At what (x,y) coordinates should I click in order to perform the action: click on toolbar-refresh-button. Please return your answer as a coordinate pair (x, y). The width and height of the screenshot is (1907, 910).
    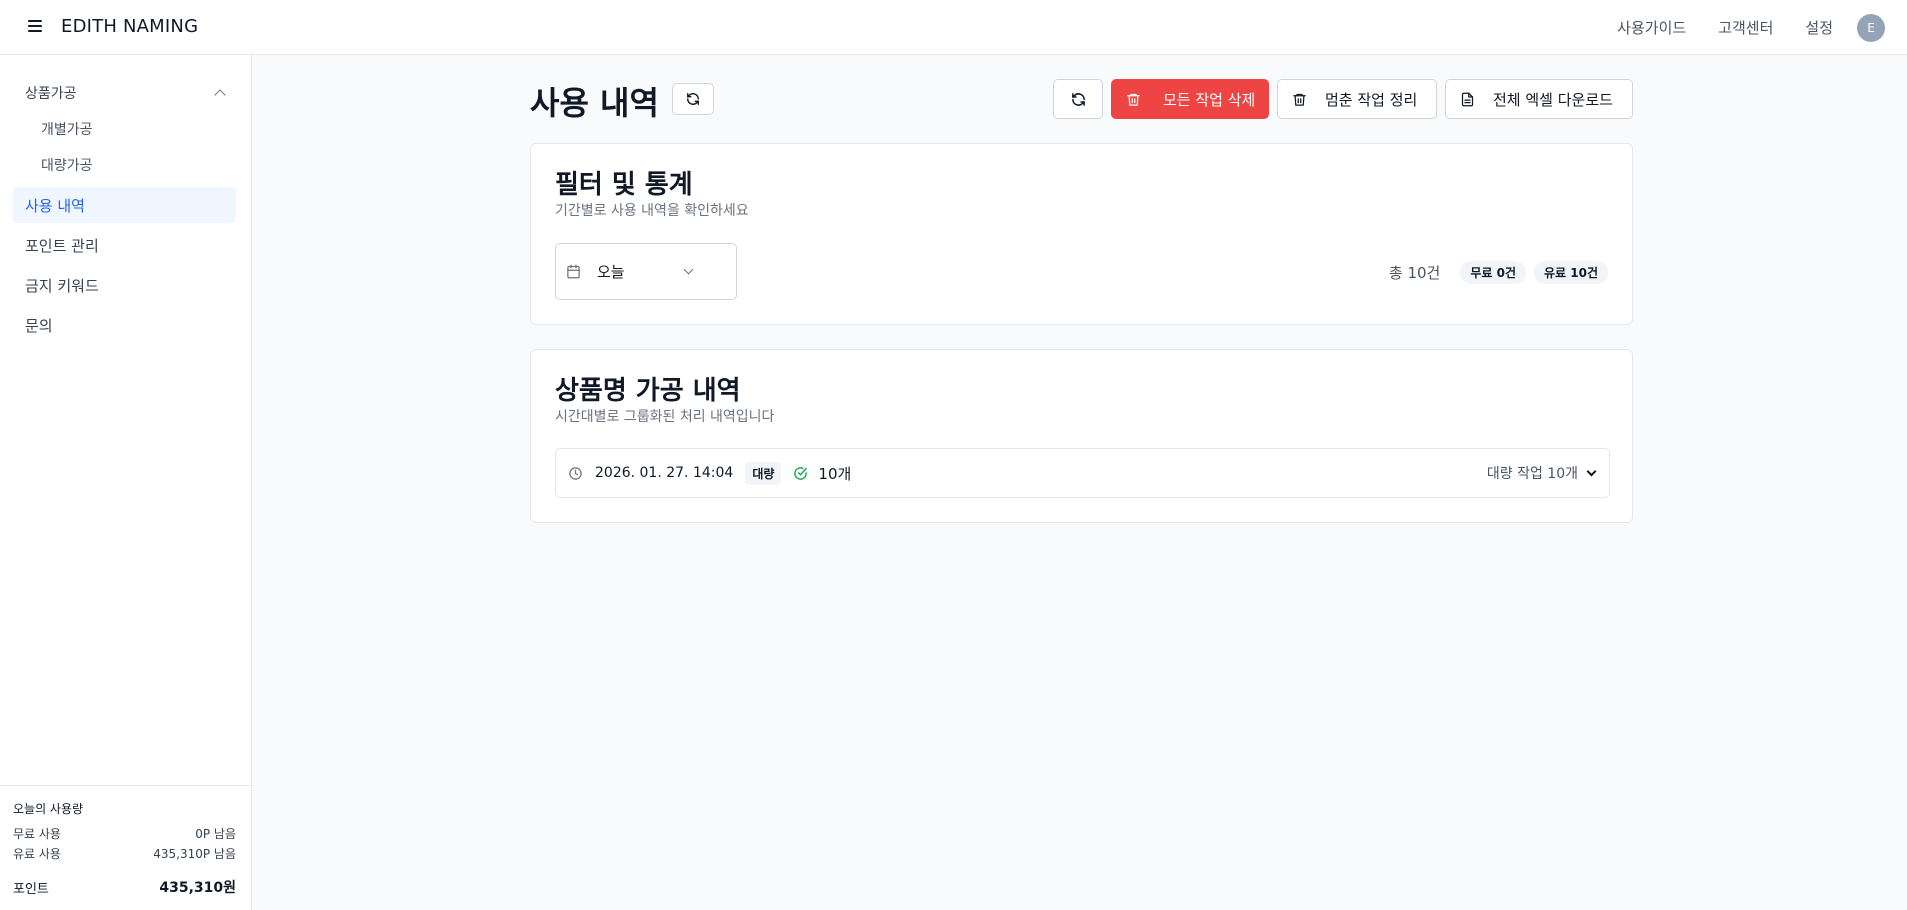
    Looking at the image, I should click on (1078, 99).